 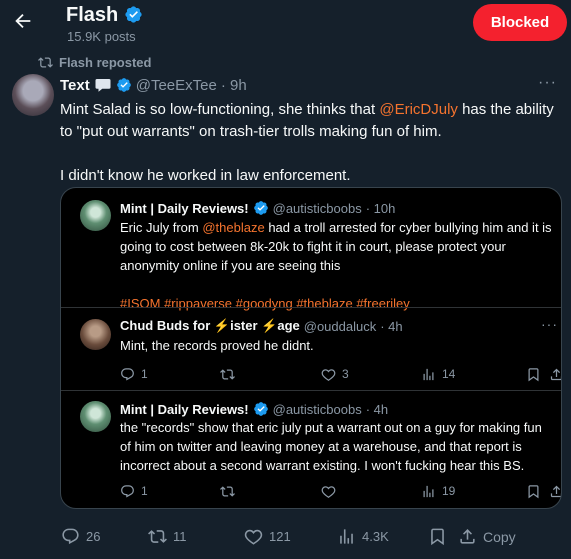 What do you see at coordinates (101, 36) in the screenshot?
I see `post-count: 15.9K posts` at bounding box center [101, 36].